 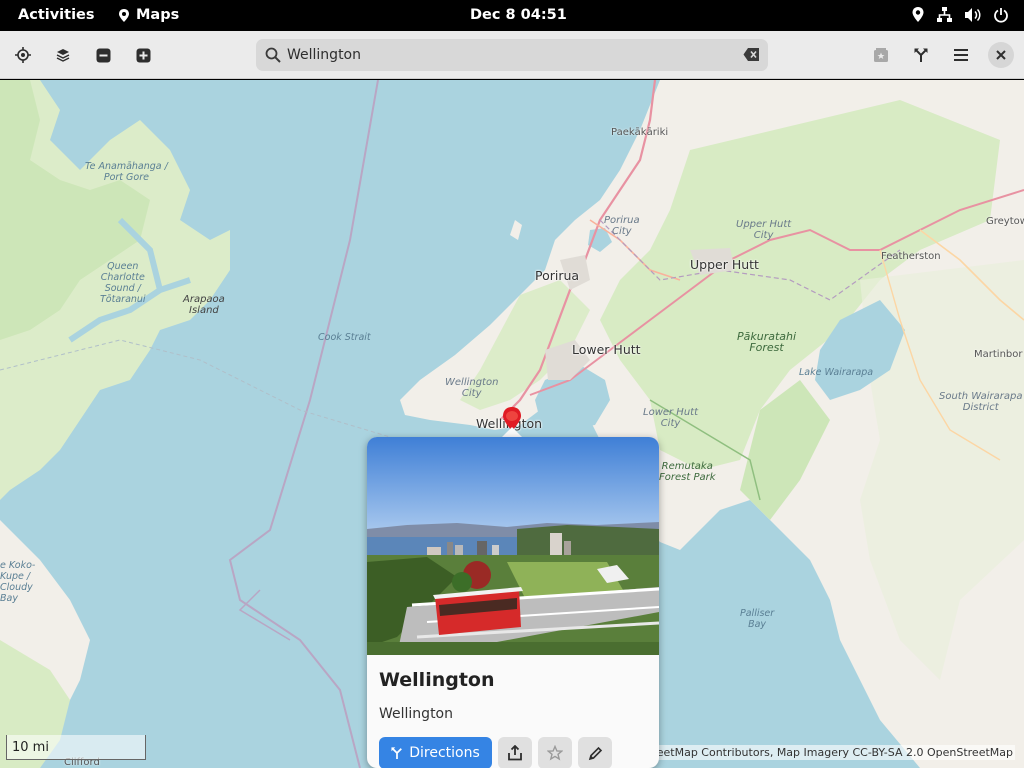 I want to click on map-scale: 10 mi, so click(x=76, y=747).